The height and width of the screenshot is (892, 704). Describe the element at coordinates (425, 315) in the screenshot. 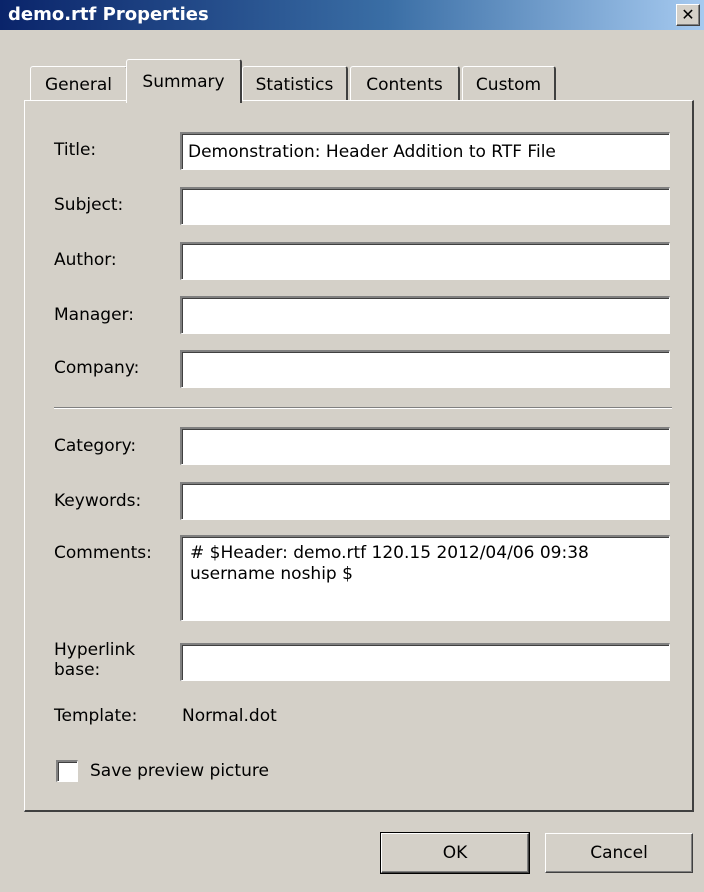

I see `manager-field` at that location.